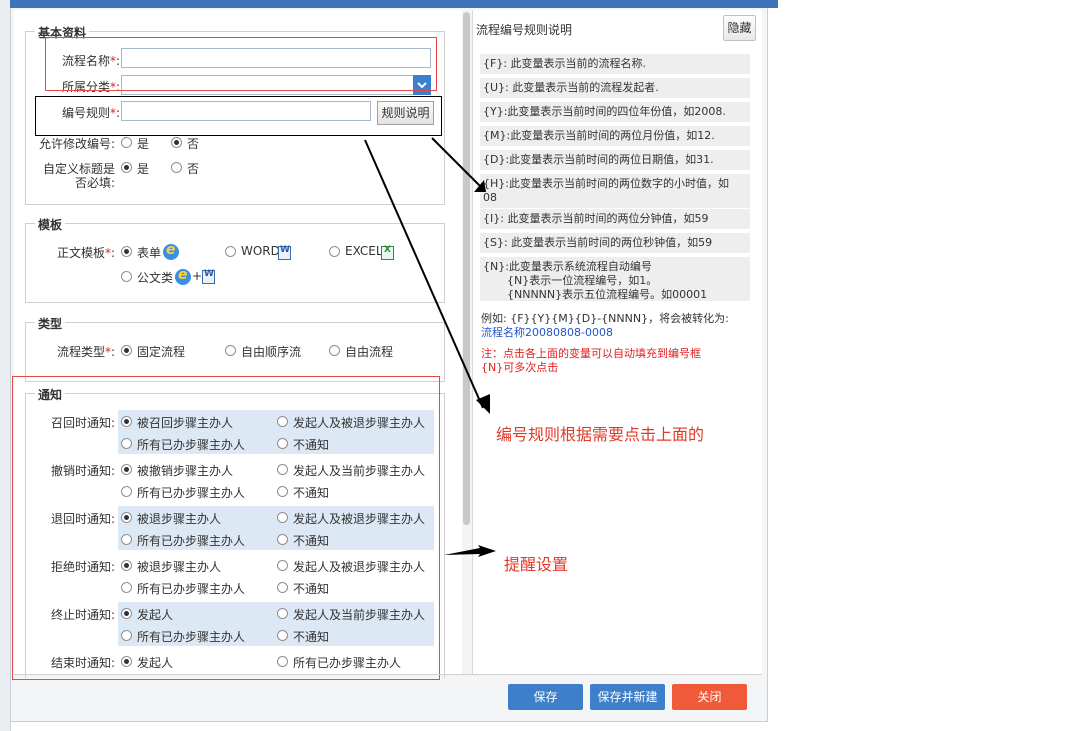 This screenshot has height=731, width=1078. I want to click on annotation-code-hint: 编号规则根据需要点击上面的, so click(600, 434).